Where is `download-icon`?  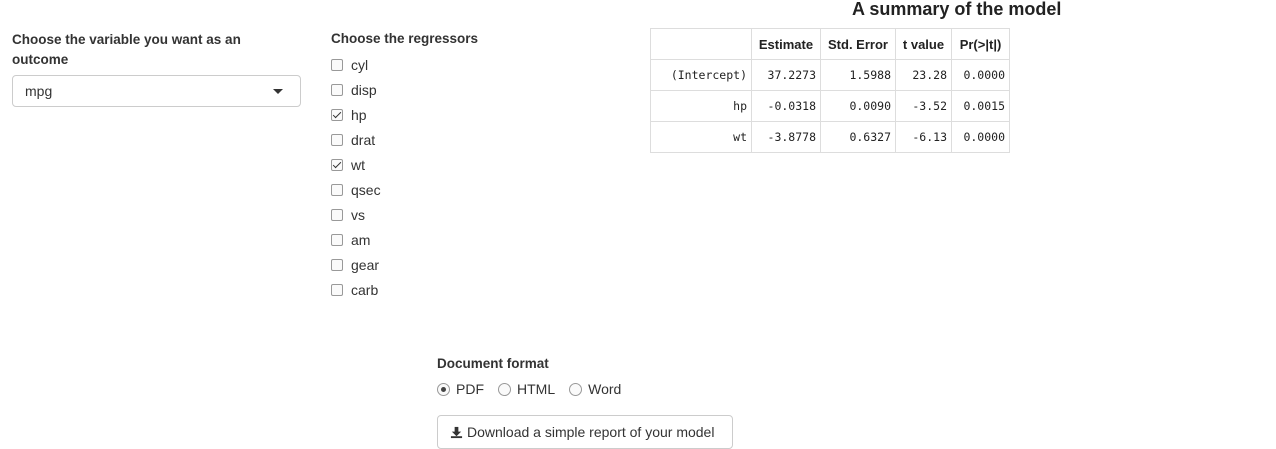
download-icon is located at coordinates (456, 432).